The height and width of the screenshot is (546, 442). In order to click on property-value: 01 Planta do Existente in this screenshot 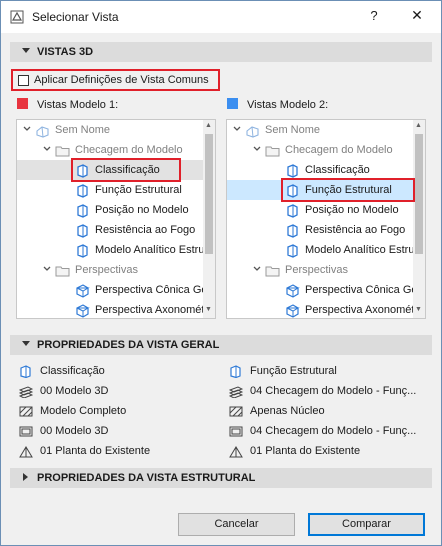, I will do `click(305, 451)`.